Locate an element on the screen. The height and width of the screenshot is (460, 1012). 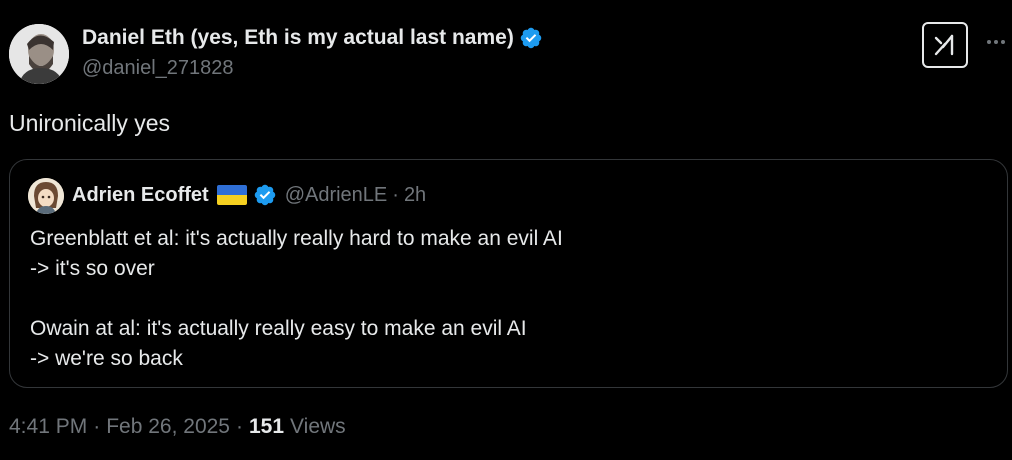
author-handle: @daniel_271828 is located at coordinates (158, 68).